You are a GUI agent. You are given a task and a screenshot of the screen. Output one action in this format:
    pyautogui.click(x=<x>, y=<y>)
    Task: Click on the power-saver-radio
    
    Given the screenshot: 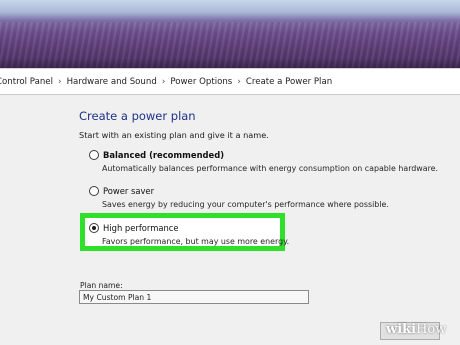 What is the action you would take?
    pyautogui.click(x=94, y=191)
    